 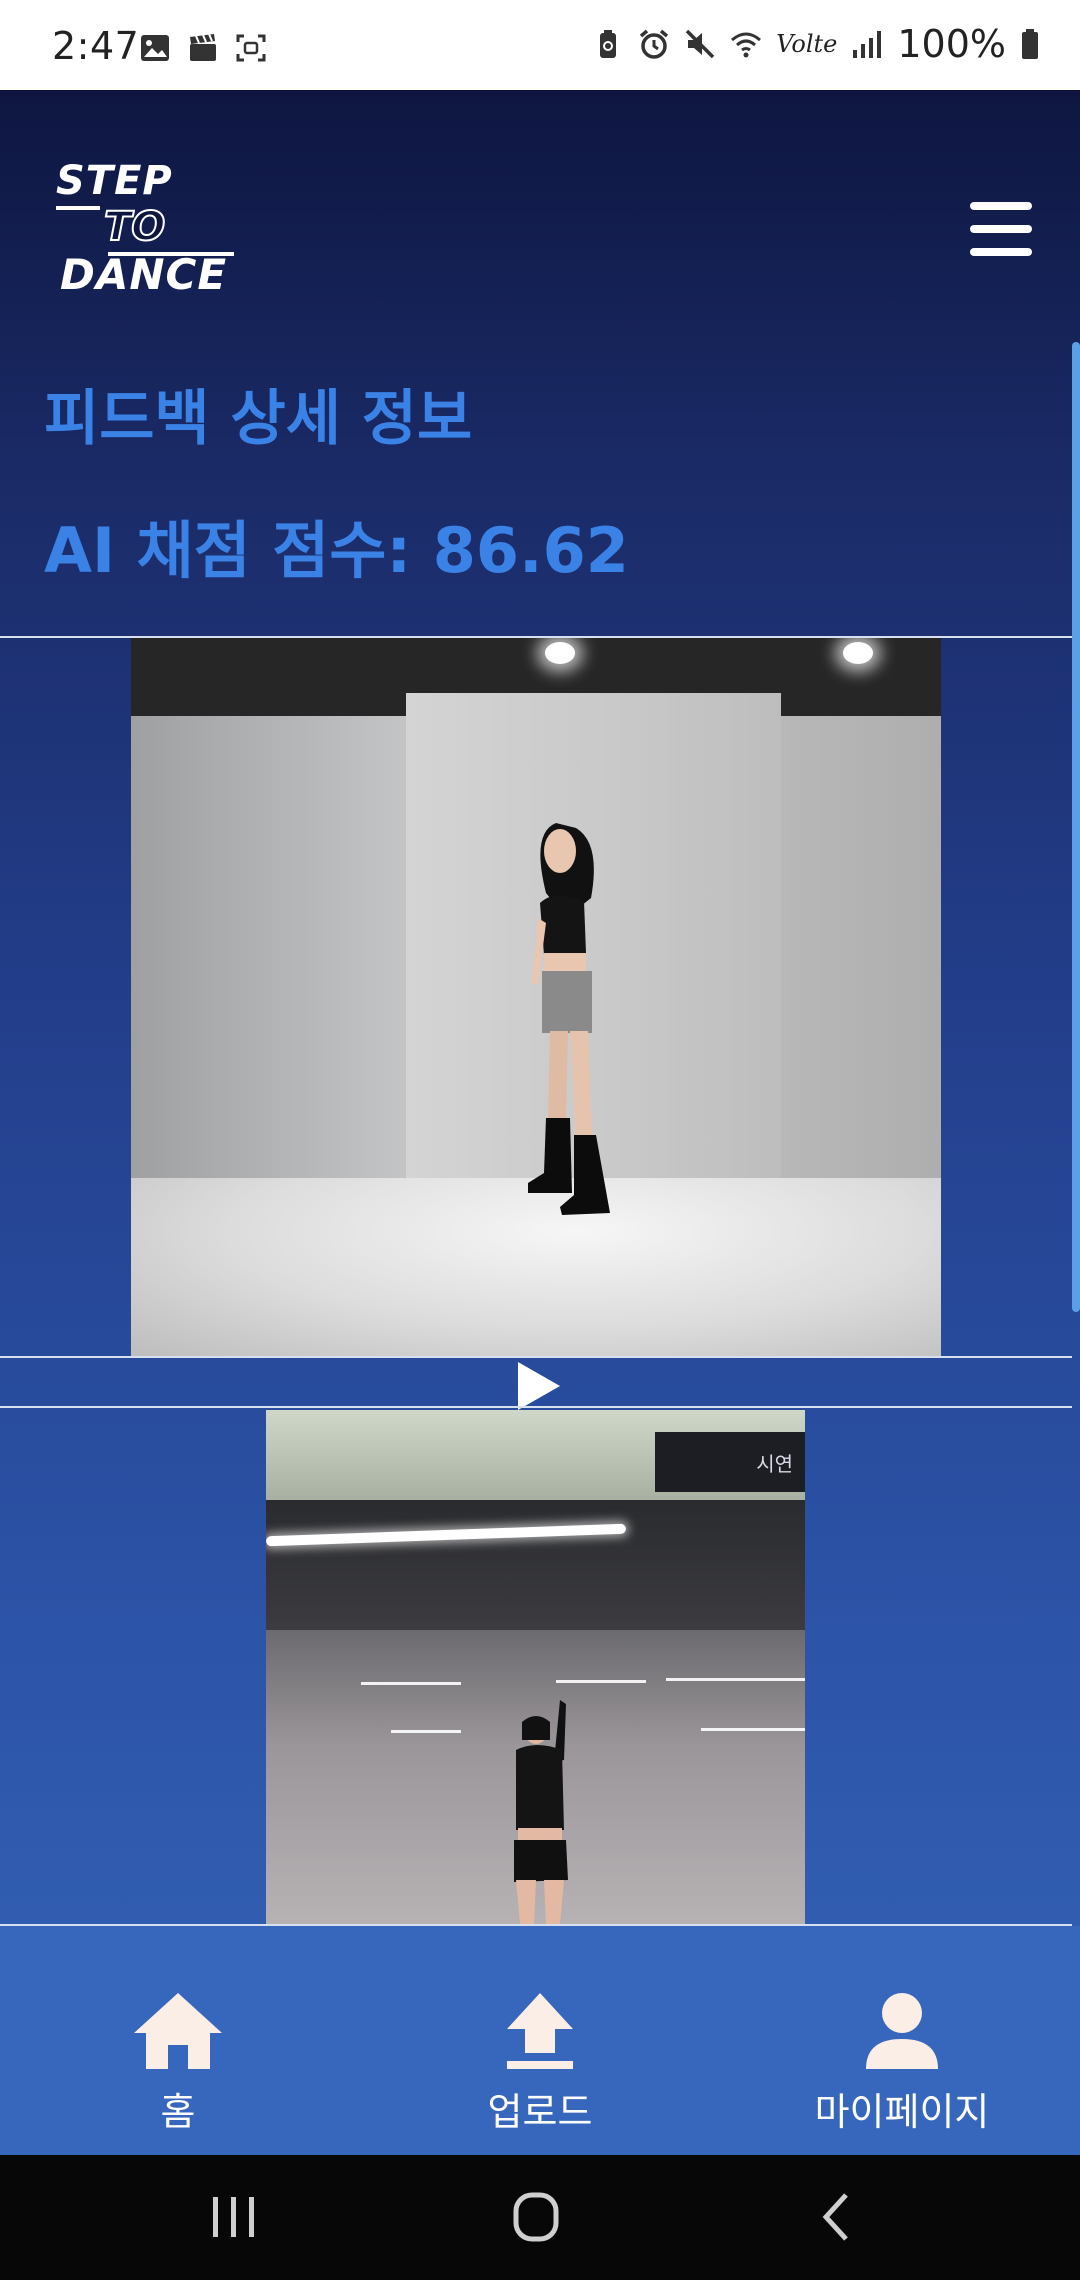 I want to click on video-controls, so click(x=536, y=1384).